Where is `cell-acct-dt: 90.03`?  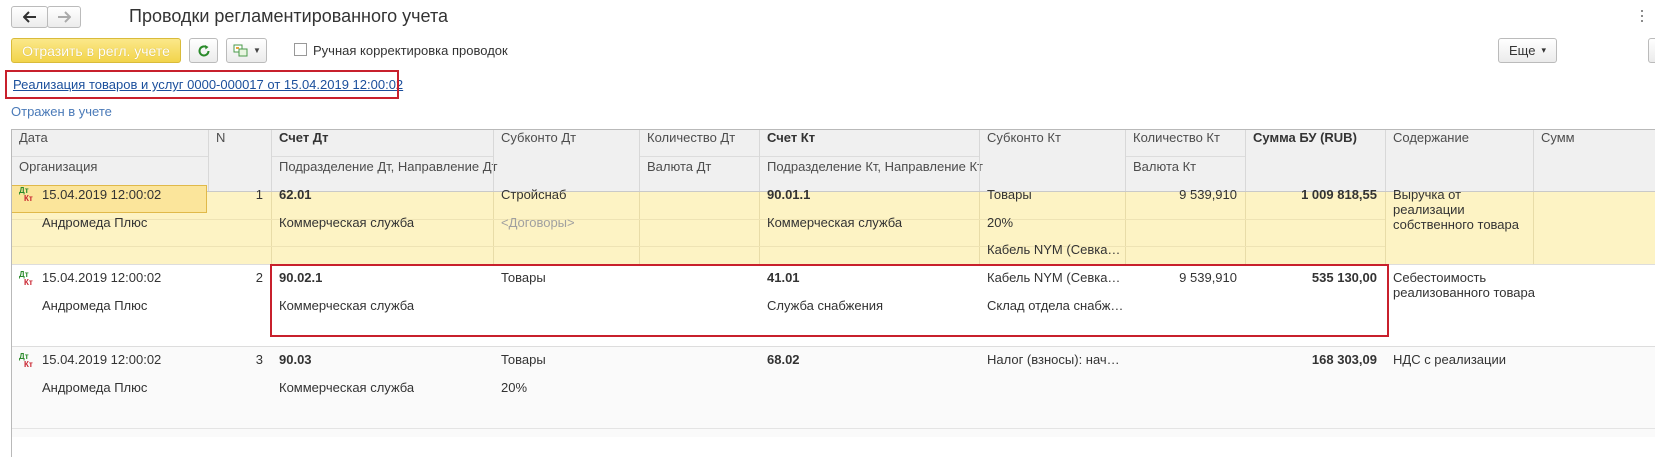 cell-acct-dt: 90.03 is located at coordinates (295, 359).